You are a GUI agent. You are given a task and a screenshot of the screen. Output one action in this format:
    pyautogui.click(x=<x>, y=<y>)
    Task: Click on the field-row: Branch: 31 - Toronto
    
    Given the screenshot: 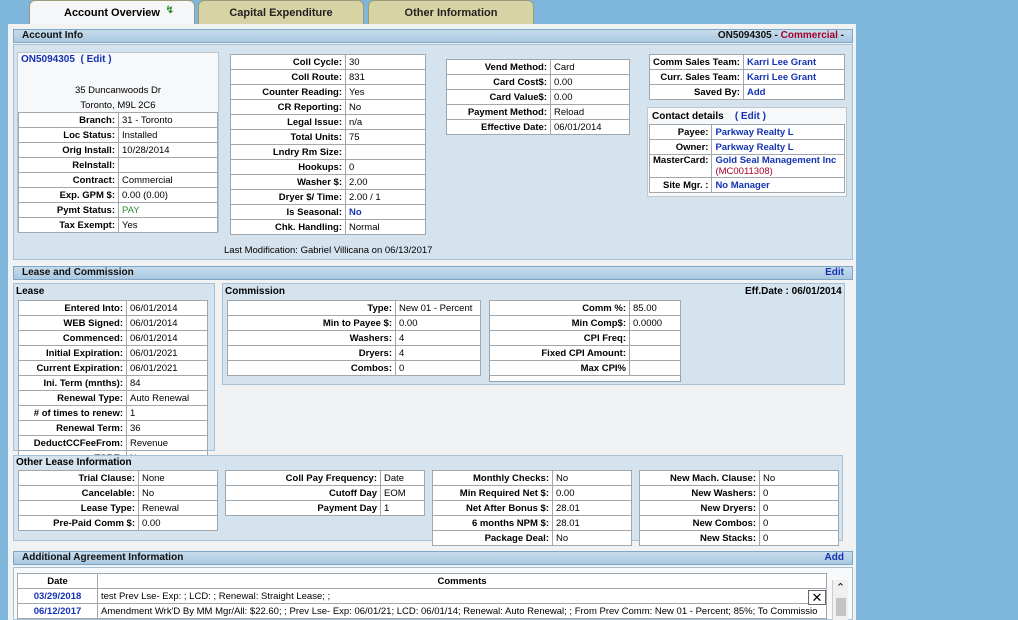 What is the action you would take?
    pyautogui.click(x=118, y=120)
    